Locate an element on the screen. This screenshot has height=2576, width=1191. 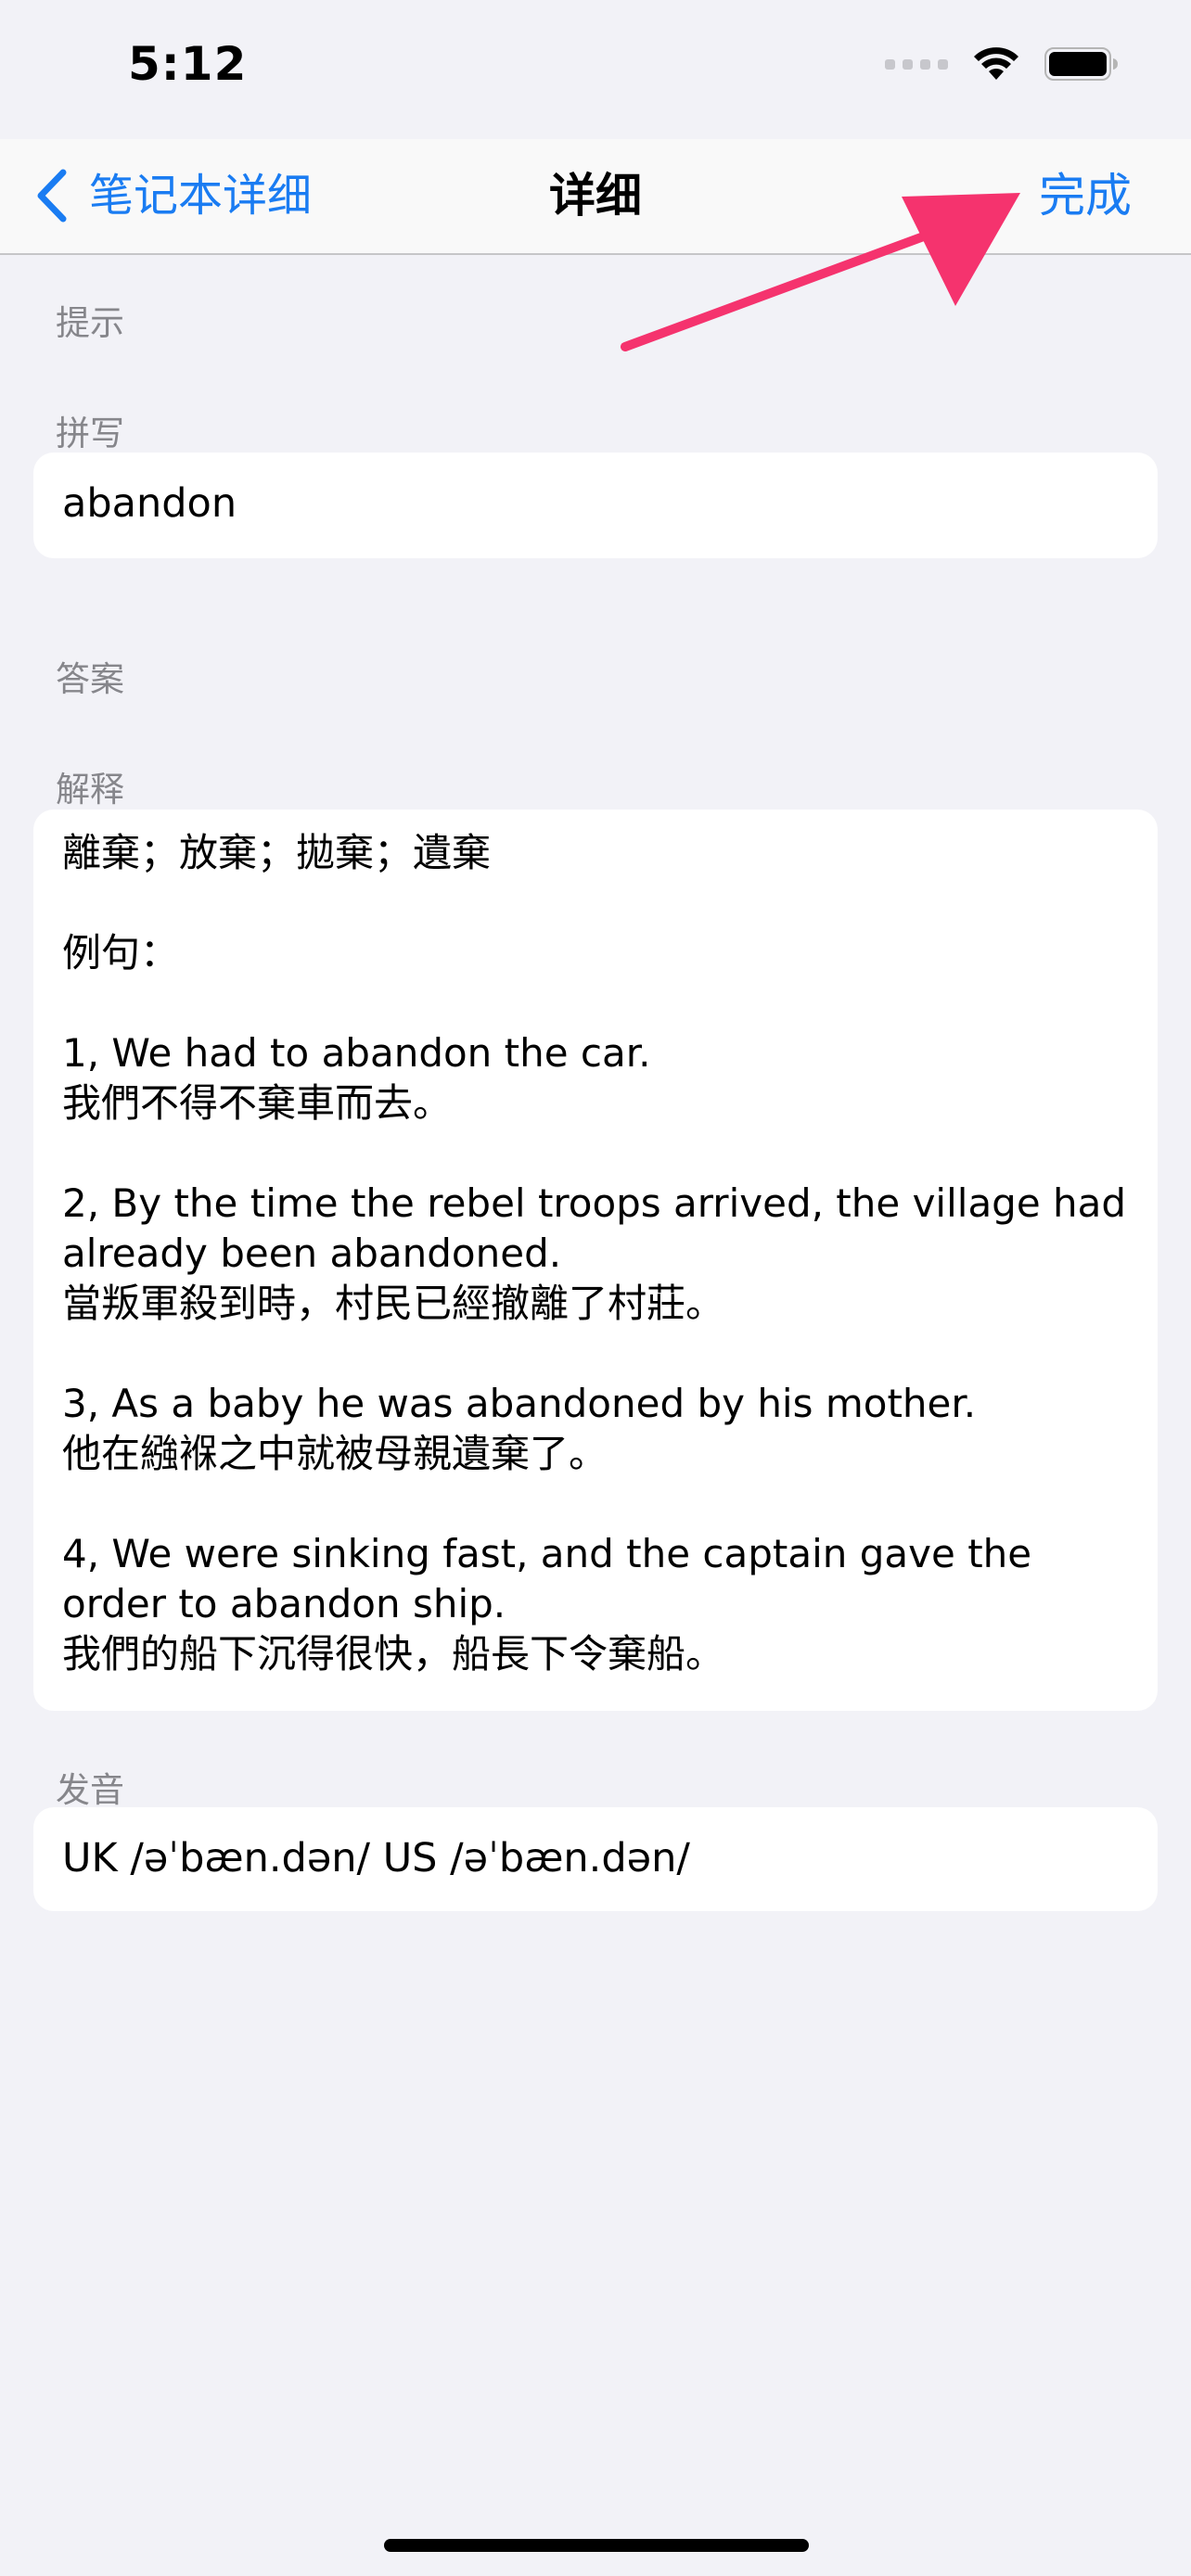
pronunciation-value: UK /əˈbæn.dən/ US /əˈbæn.dən/ is located at coordinates (376, 1858).